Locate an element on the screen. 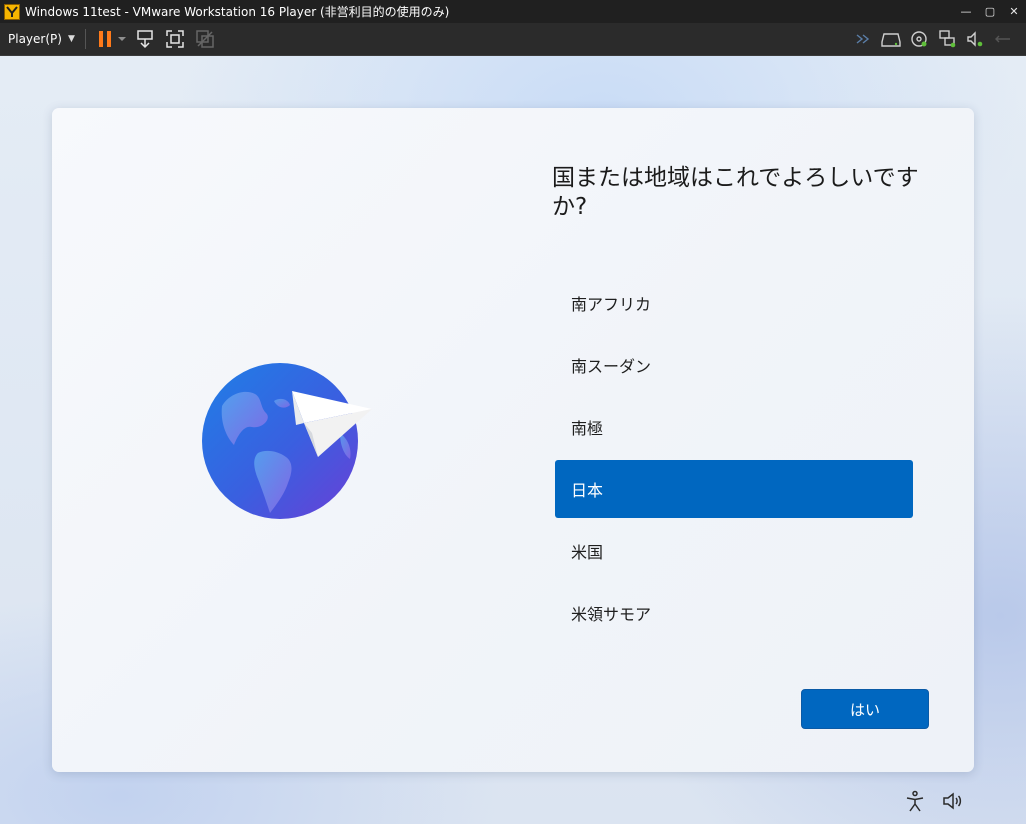 This screenshot has width=1026, height=824. region-list-item: 米領サモア is located at coordinates (734, 613).